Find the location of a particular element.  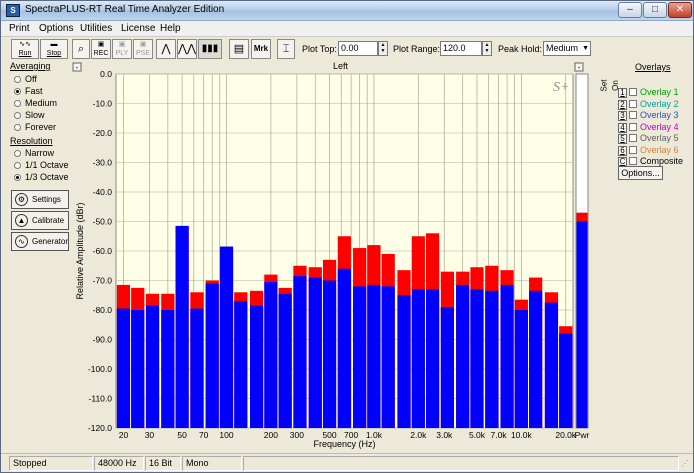

y-tick-label: -20.0 is located at coordinates (103, 133).